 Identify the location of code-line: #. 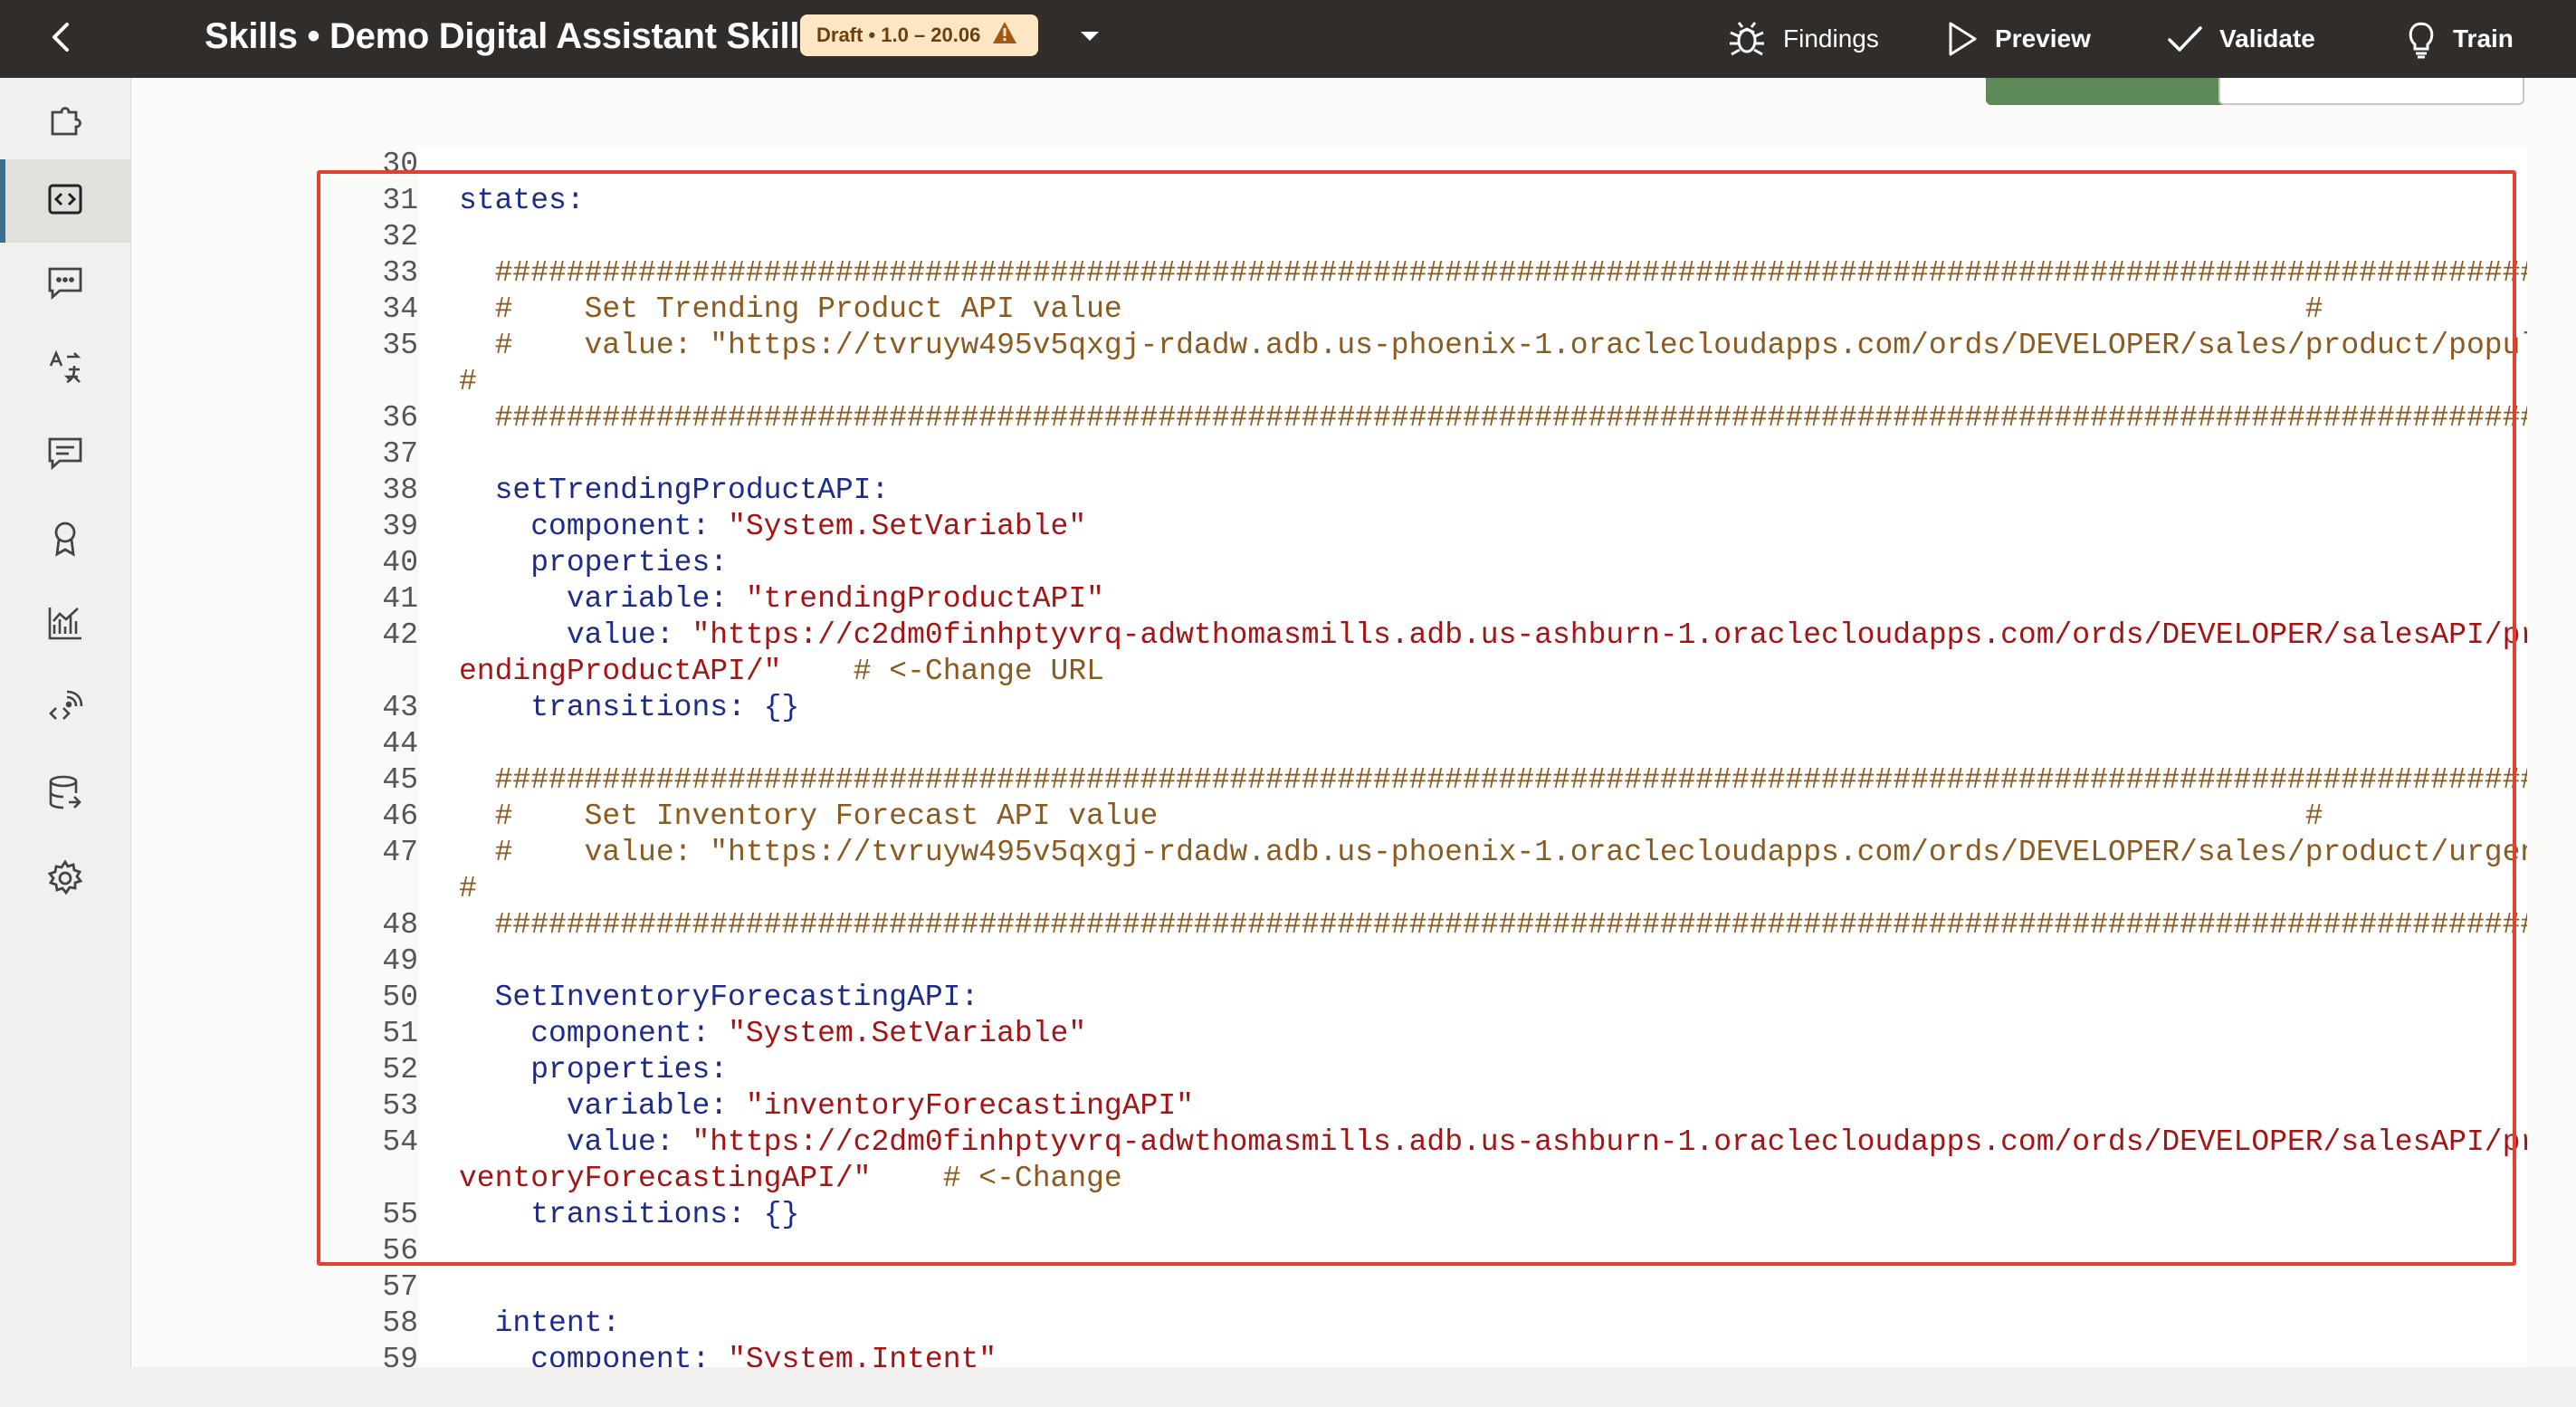
(468, 382).